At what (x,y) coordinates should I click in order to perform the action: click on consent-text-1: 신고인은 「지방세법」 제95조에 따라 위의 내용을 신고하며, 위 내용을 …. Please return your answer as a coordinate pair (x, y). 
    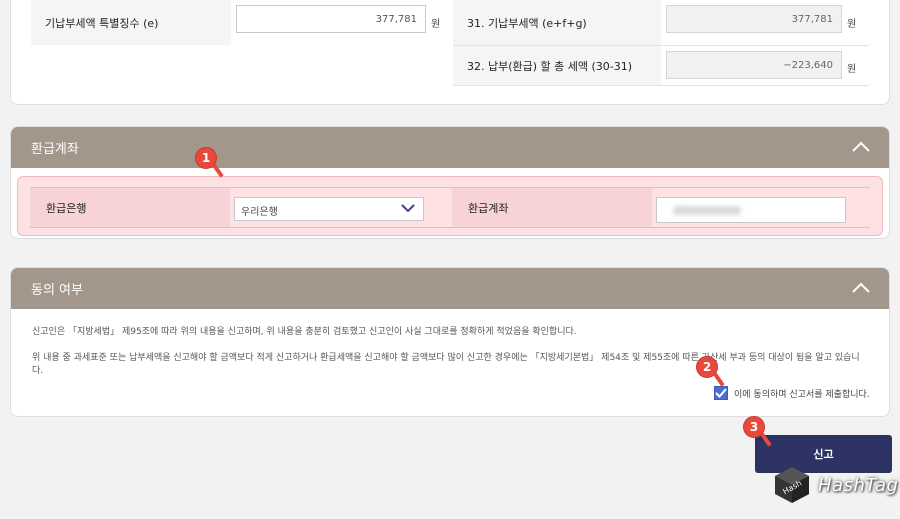
    Looking at the image, I should click on (304, 332).